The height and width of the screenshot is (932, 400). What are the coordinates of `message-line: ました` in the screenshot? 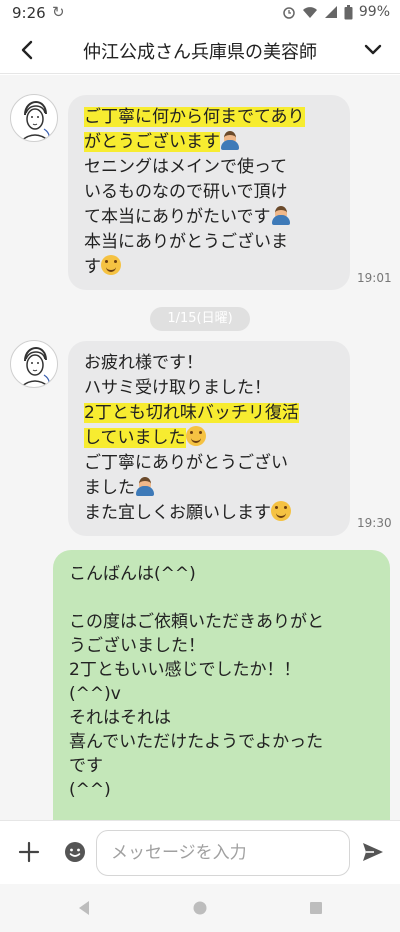 It's located at (211, 488).